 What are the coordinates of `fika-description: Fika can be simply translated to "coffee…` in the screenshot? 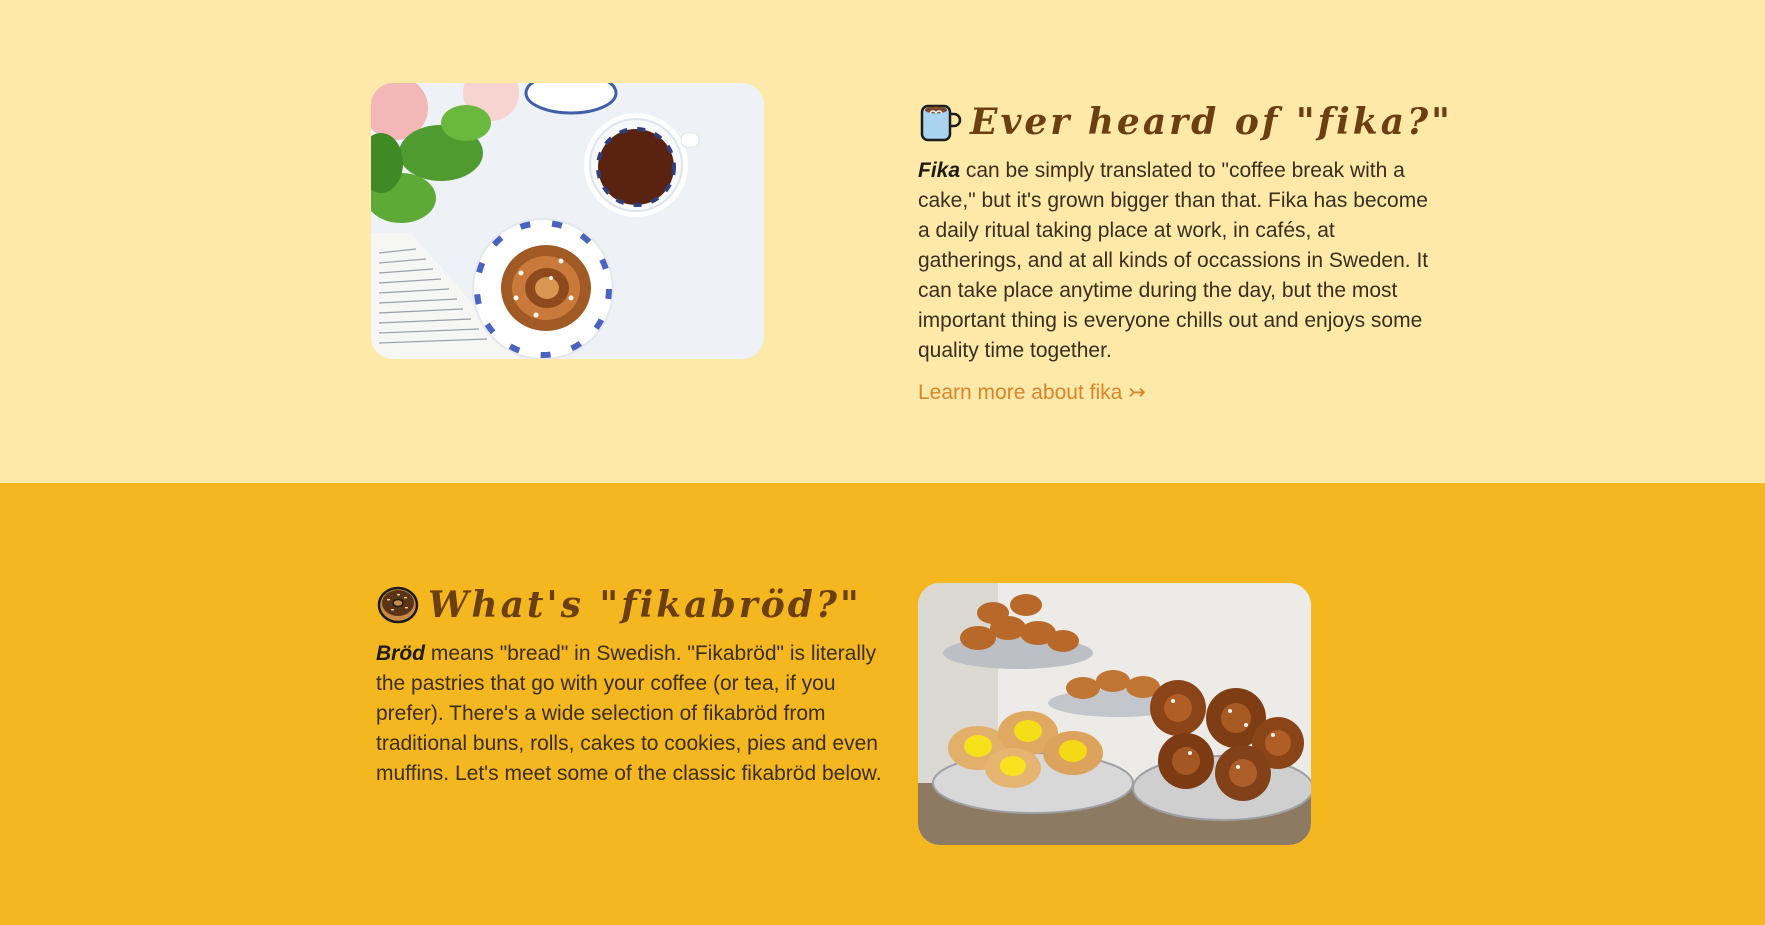 It's located at (1178, 261).